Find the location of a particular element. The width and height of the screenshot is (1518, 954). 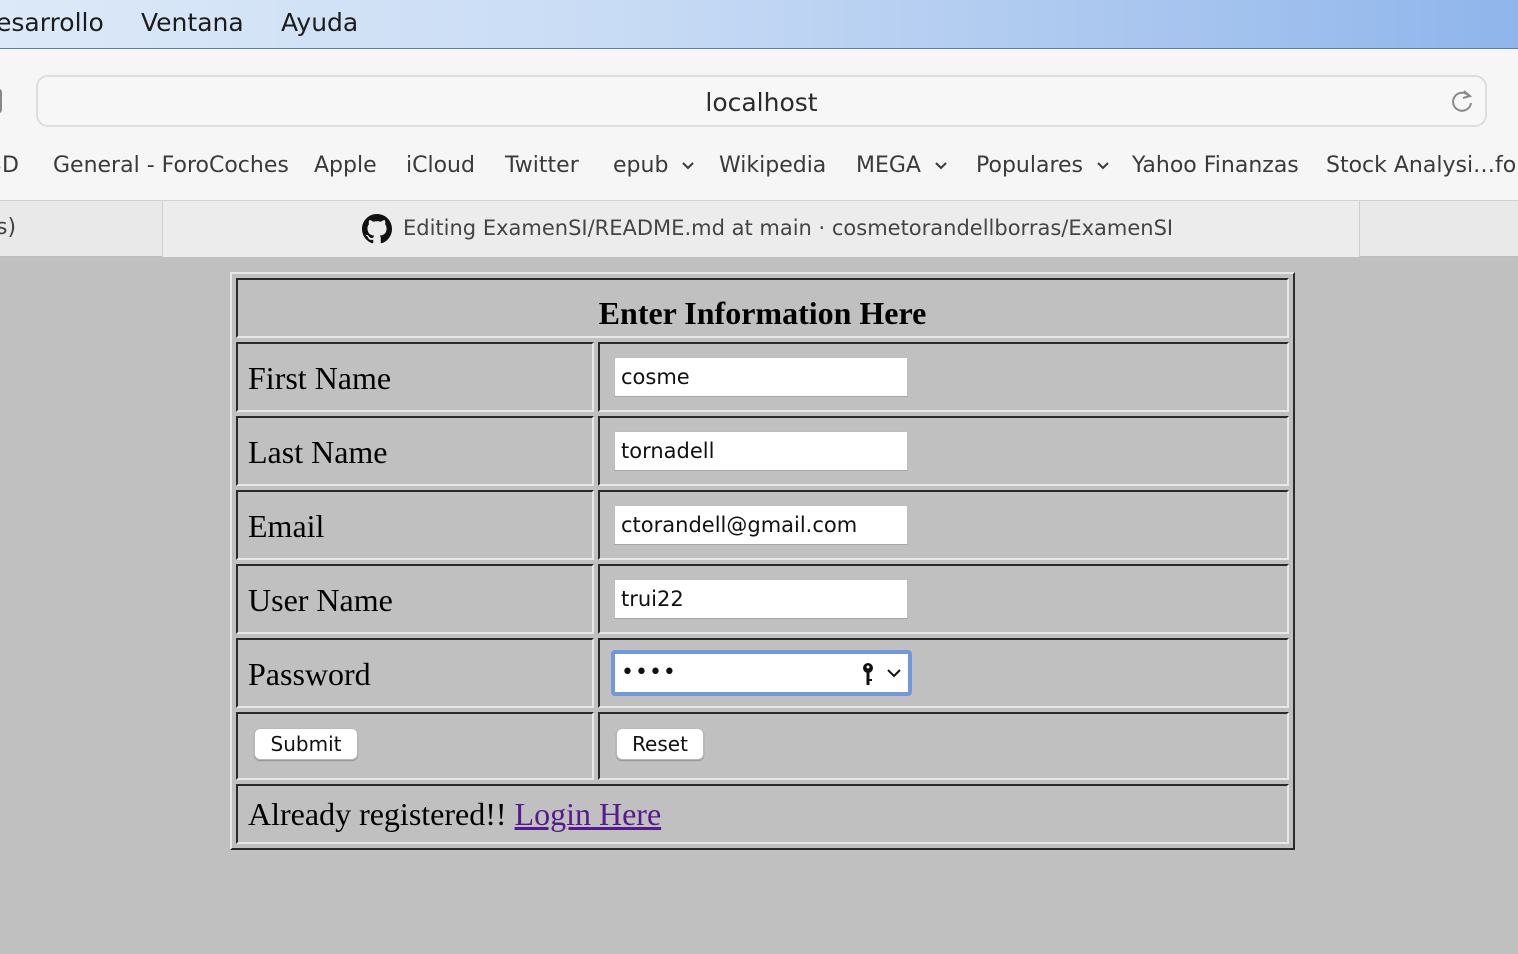

password-label-cell: Password is located at coordinates (415, 673).